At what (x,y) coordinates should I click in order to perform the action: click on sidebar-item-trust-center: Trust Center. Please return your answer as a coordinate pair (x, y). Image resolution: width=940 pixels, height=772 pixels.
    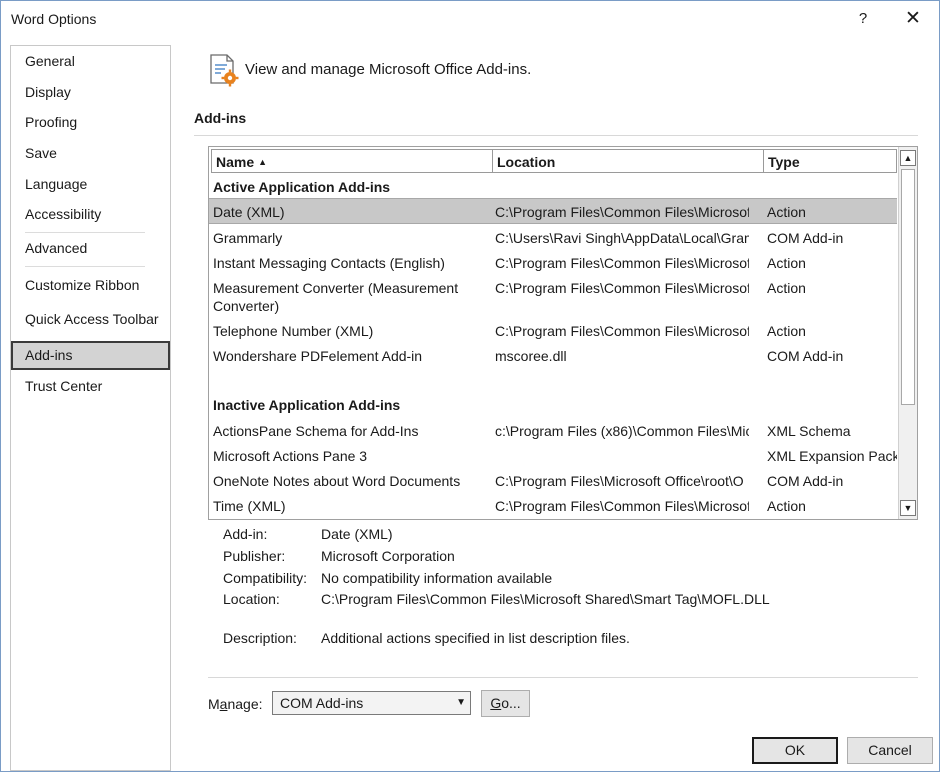
    Looking at the image, I should click on (90, 386).